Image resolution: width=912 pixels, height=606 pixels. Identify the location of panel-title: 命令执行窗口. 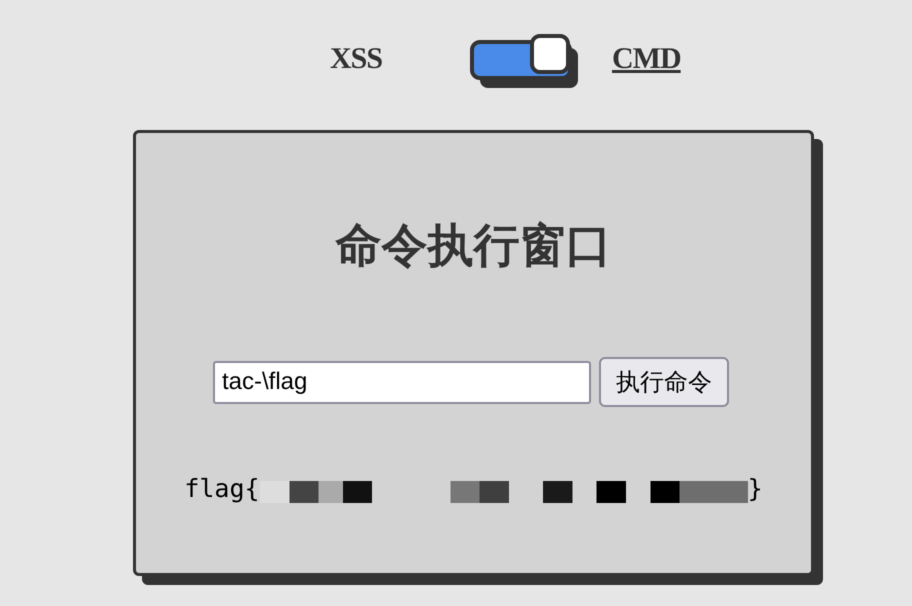
(474, 245).